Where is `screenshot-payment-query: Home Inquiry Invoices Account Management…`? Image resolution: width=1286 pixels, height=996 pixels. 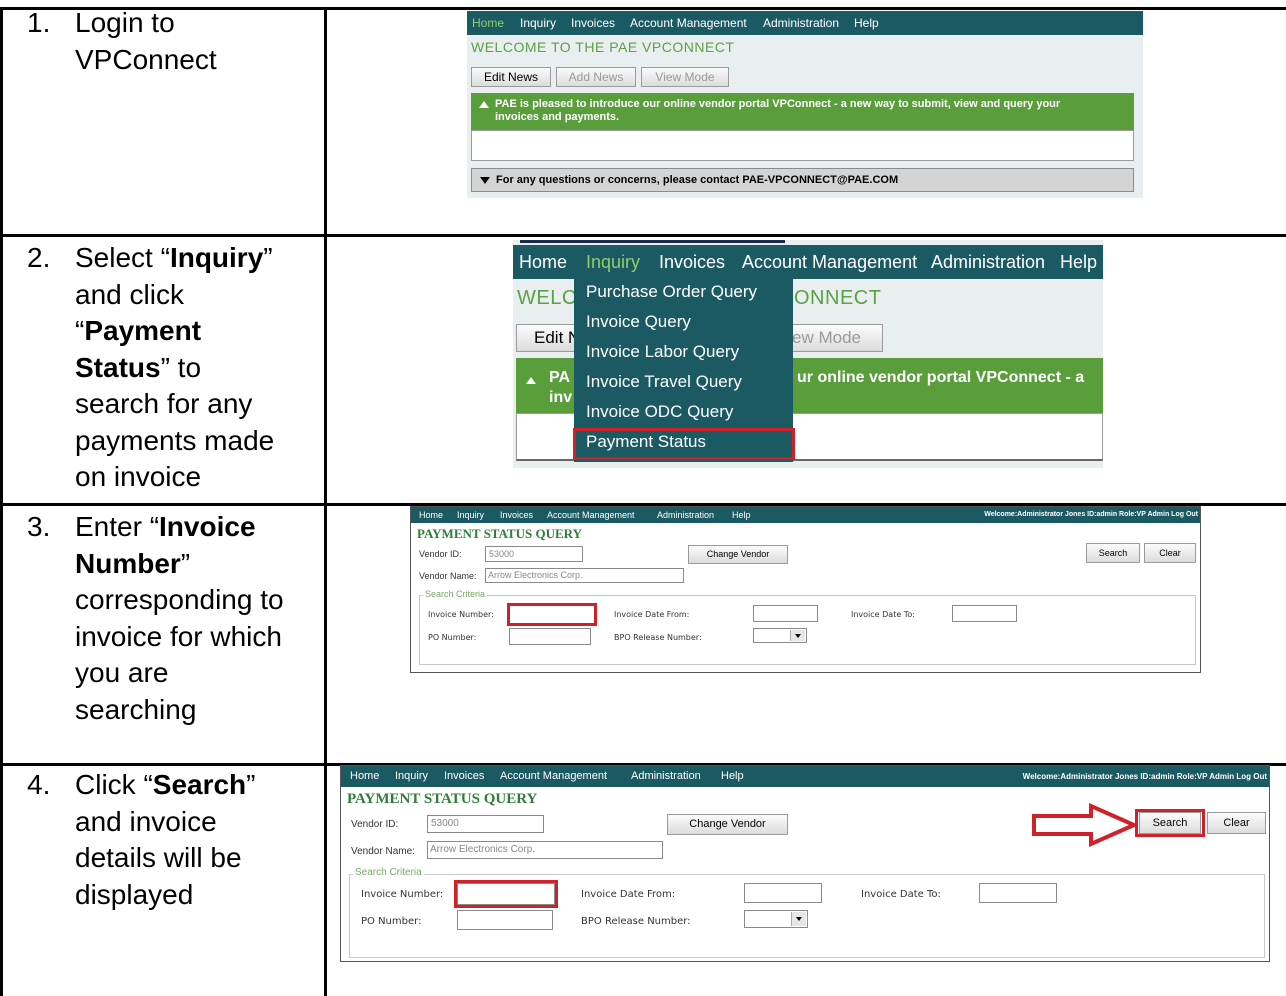
screenshot-payment-query: Home Inquiry Invoices Account Management… is located at coordinates (805, 589).